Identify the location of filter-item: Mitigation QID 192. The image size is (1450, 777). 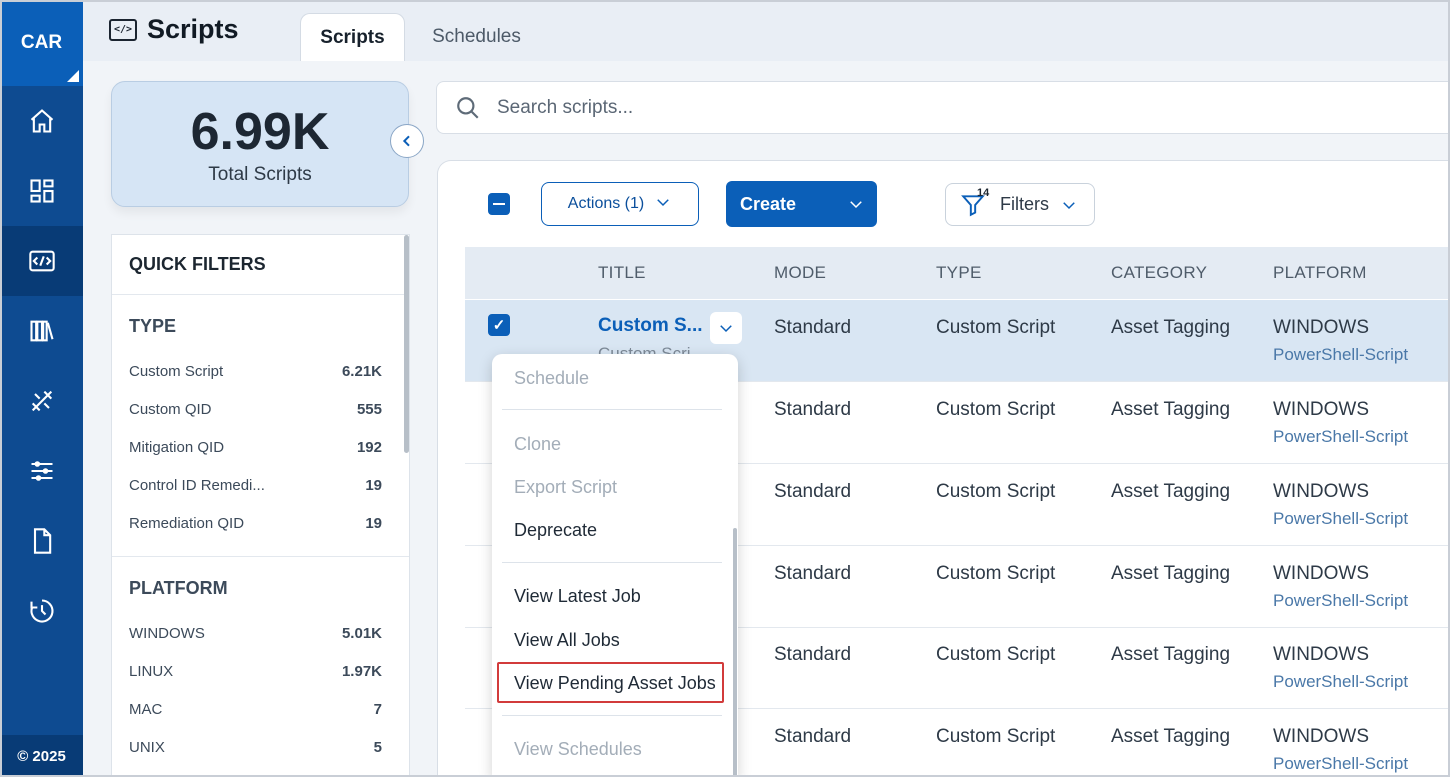
(260, 447).